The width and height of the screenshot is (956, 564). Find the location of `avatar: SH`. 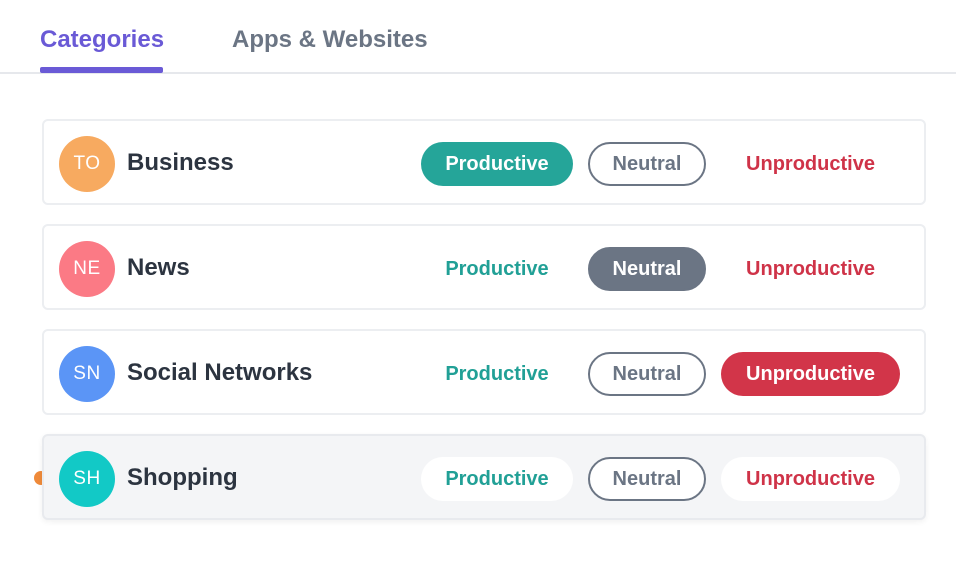

avatar: SH is located at coordinates (87, 479).